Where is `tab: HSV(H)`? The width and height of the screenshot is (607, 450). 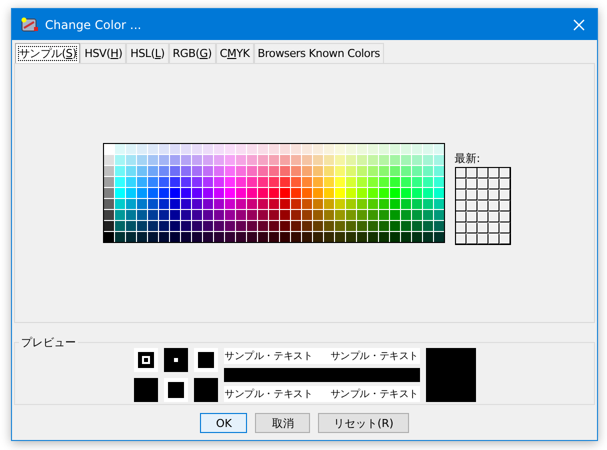 tab: HSV(H) is located at coordinates (103, 53).